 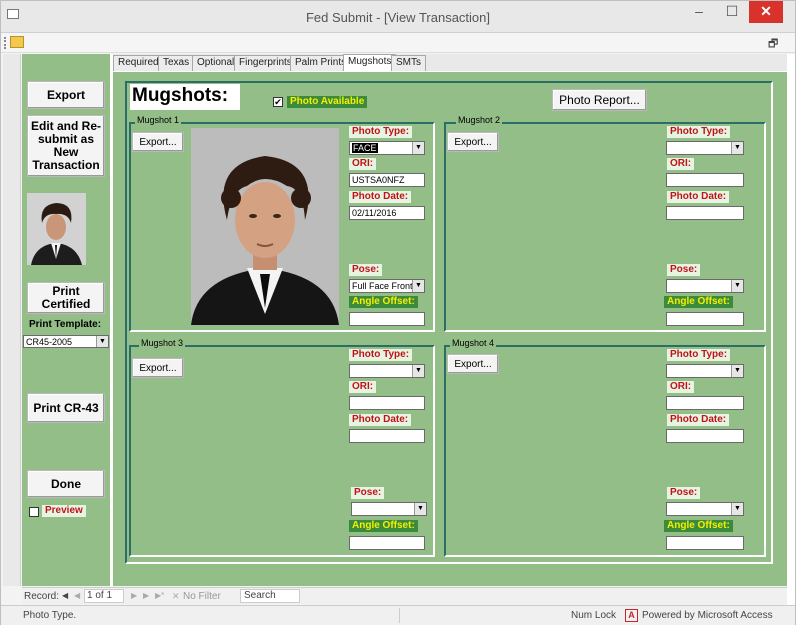 What do you see at coordinates (65, 324) in the screenshot?
I see `print-template-label: Print Template:` at bounding box center [65, 324].